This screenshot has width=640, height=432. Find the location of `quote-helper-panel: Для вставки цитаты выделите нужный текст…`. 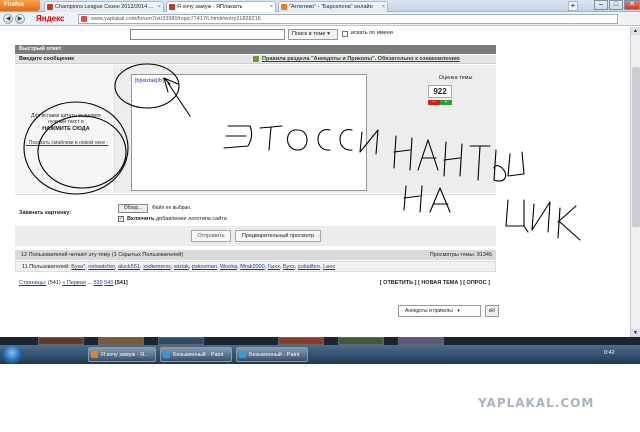

quote-helper-panel: Для вставки цитаты выделите нужный текст… is located at coordinates (65, 129).